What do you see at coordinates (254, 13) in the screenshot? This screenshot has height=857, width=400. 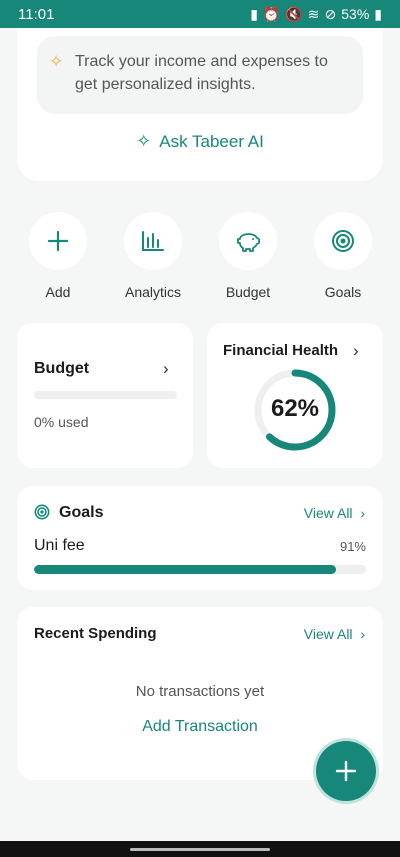 I see `notification-icon: ▮` at bounding box center [254, 13].